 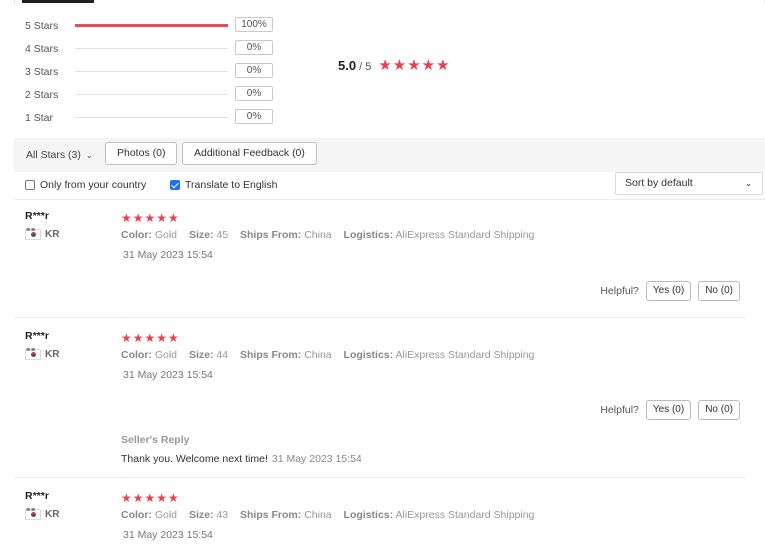 What do you see at coordinates (42, 94) in the screenshot?
I see `rating-label: 2 Stars` at bounding box center [42, 94].